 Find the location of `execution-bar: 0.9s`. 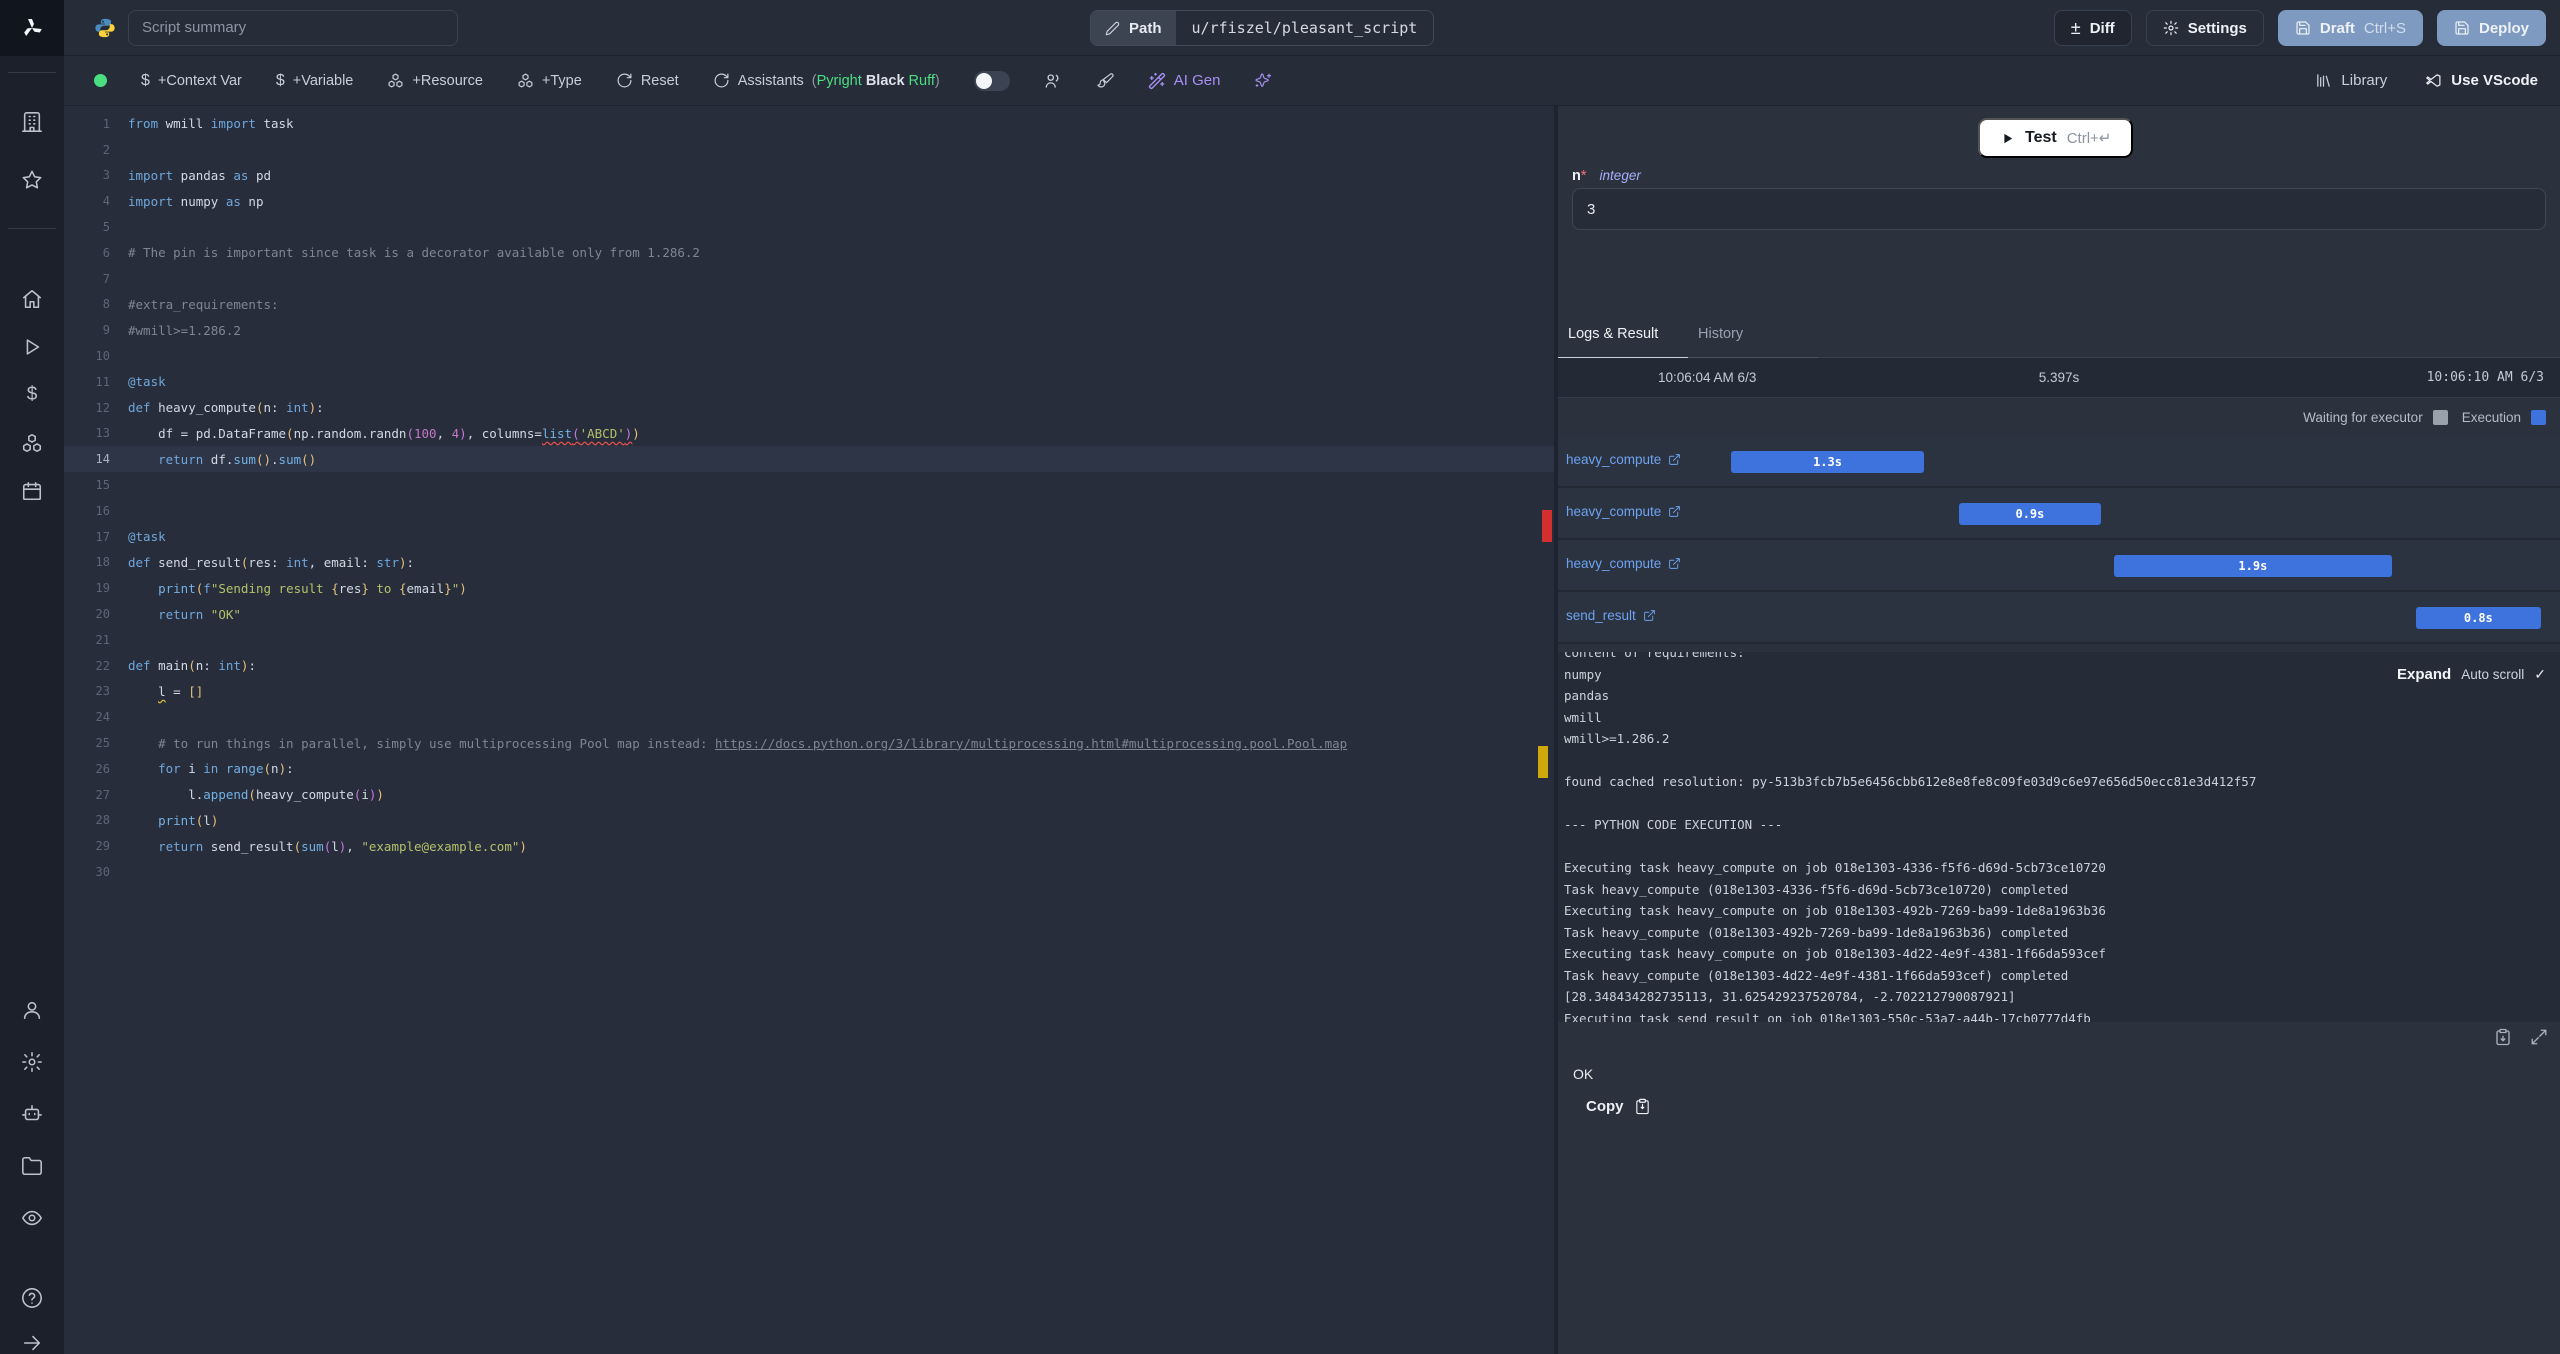

execution-bar: 0.9s is located at coordinates (2030, 514).